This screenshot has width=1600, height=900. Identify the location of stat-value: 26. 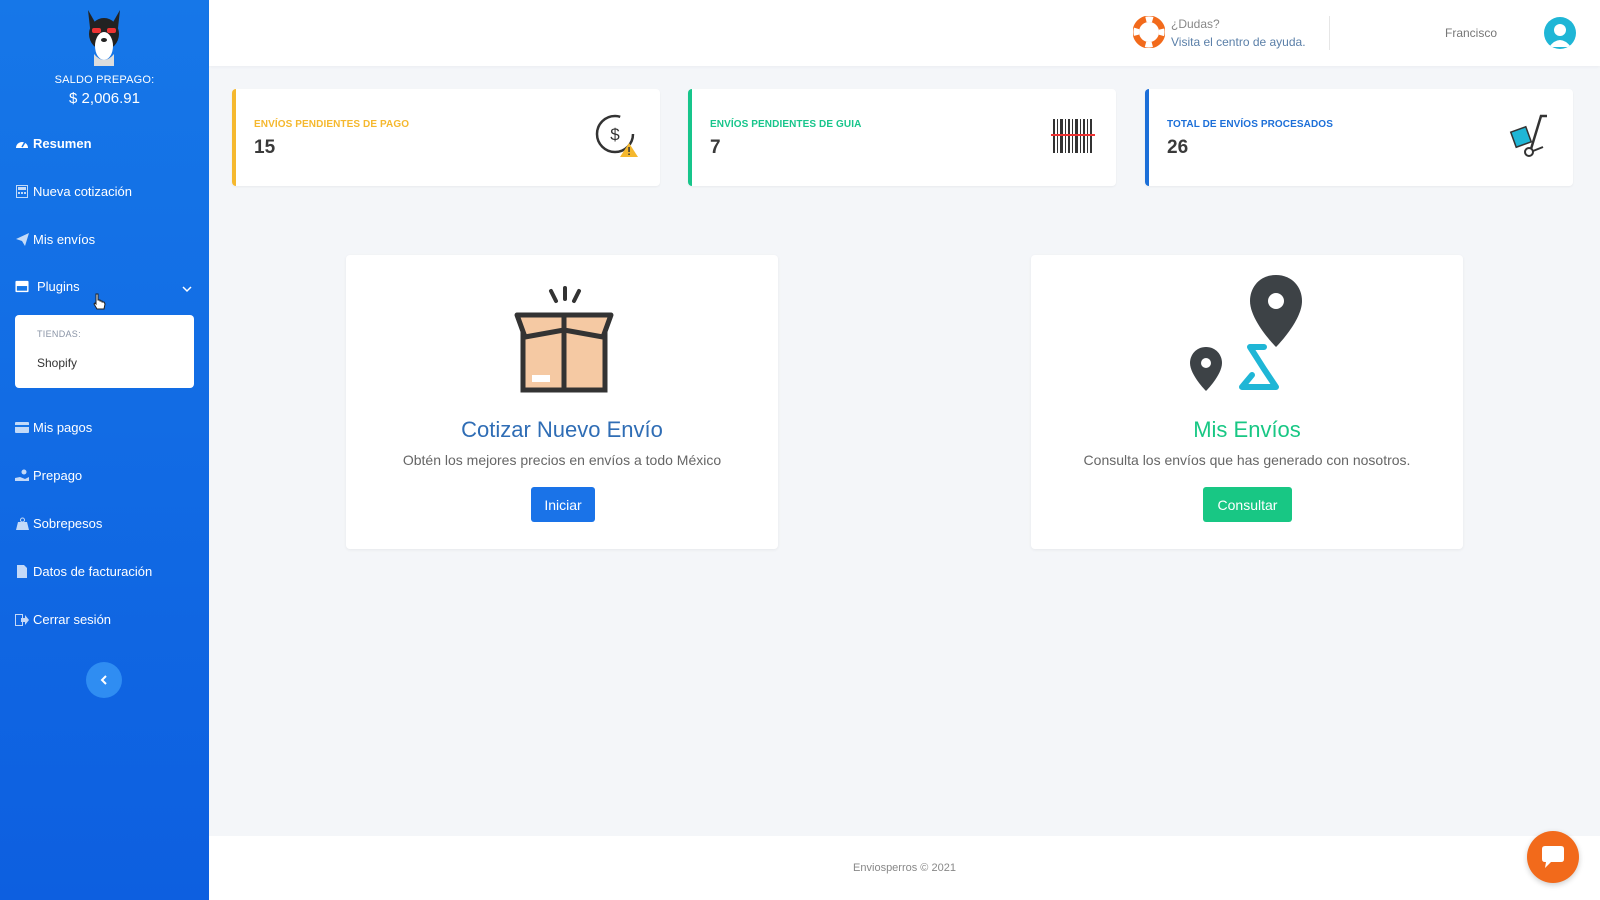
(1178, 147).